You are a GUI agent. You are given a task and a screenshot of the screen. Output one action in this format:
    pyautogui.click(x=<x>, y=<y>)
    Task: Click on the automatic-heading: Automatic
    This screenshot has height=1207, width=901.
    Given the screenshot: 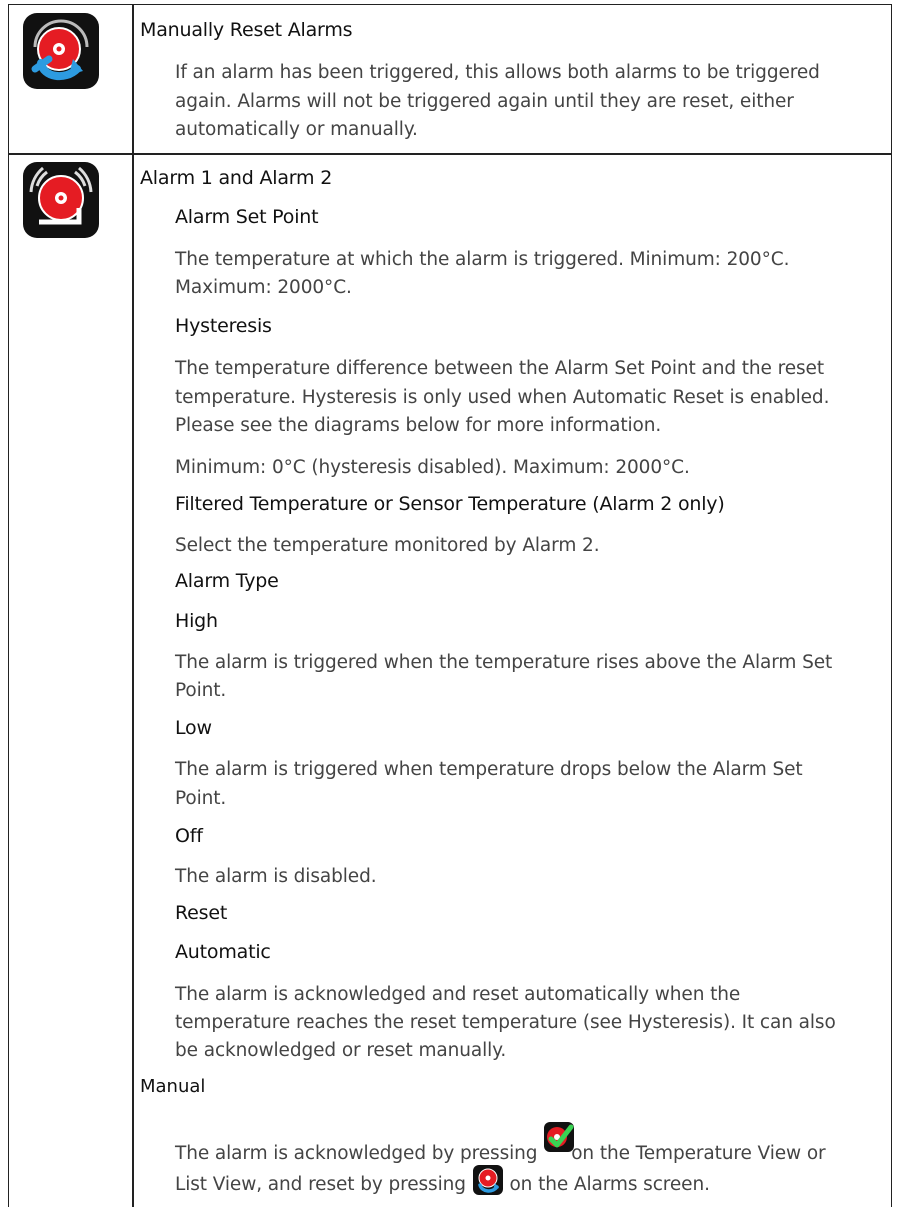 What is the action you would take?
    pyautogui.click(x=223, y=952)
    